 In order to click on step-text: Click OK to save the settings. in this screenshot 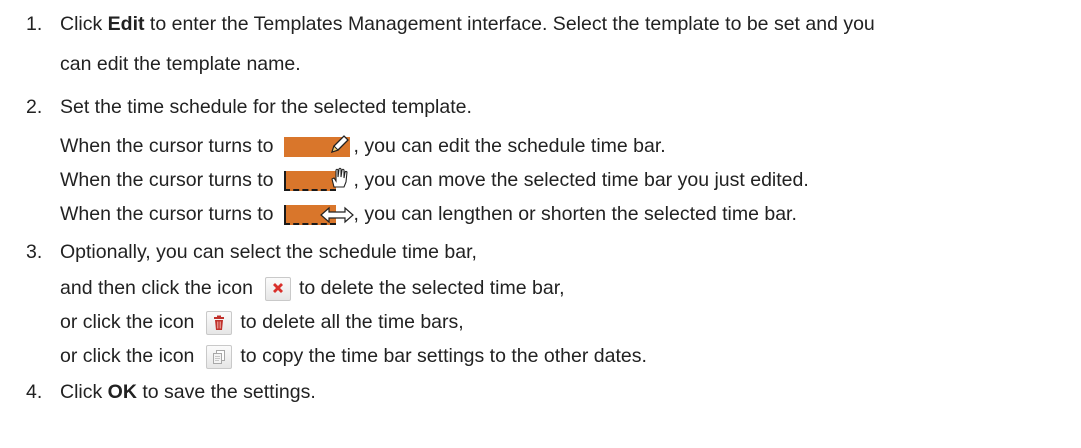, I will do `click(188, 392)`.